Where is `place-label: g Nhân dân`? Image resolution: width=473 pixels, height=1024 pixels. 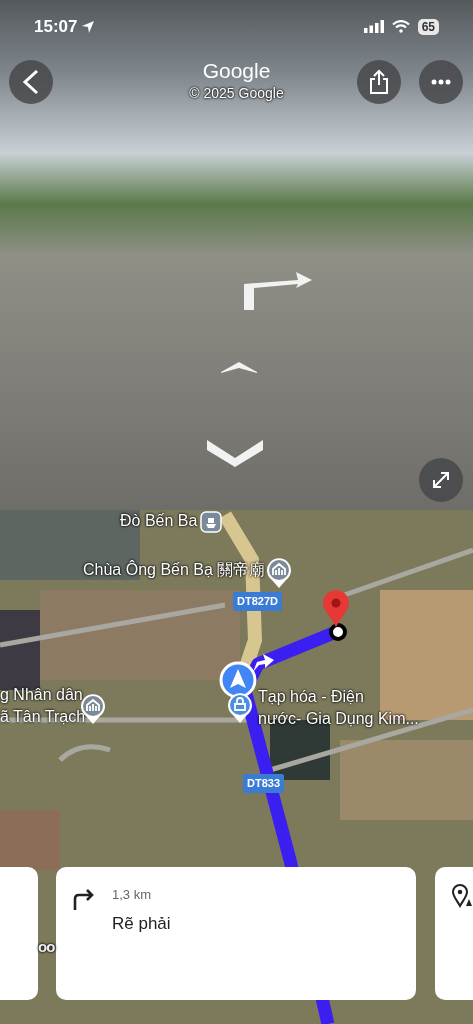 place-label: g Nhân dân is located at coordinates (41, 694).